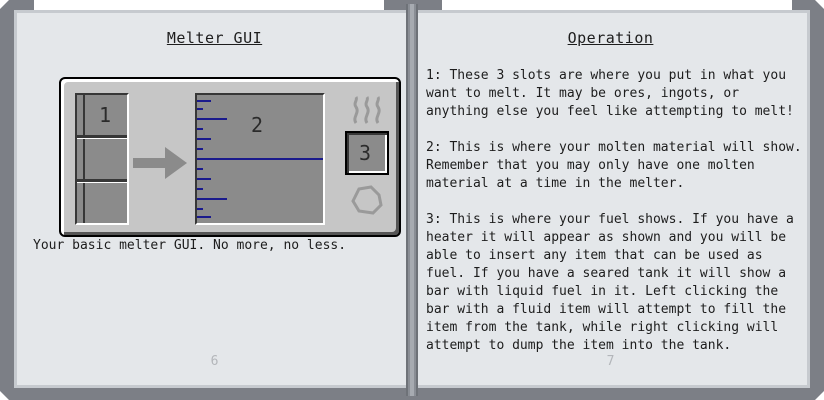 This screenshot has width=824, height=400. I want to click on heat-waves-icon, so click(367, 110).